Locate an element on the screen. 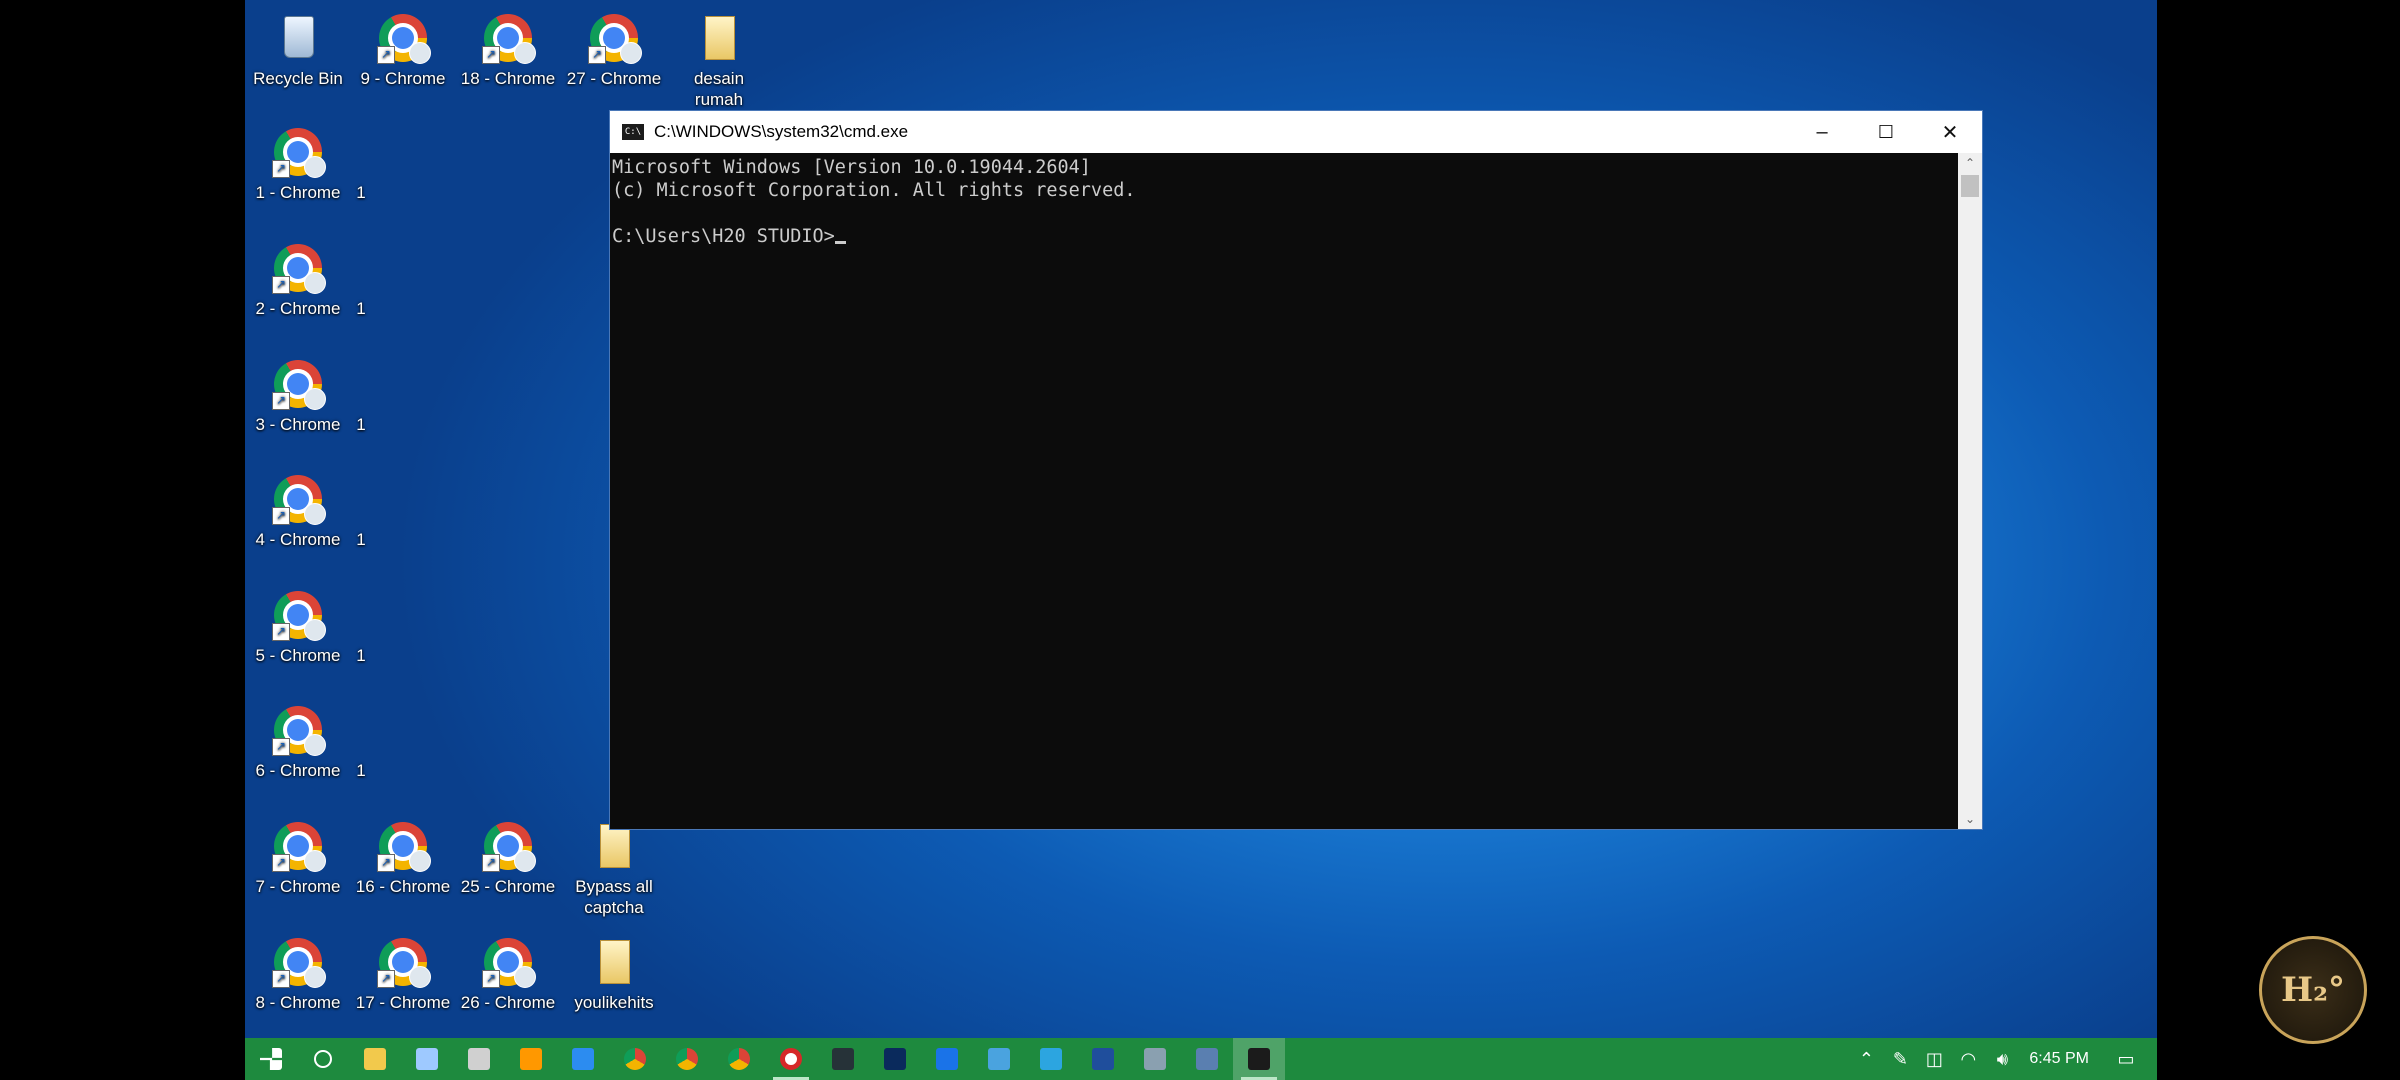 The width and height of the screenshot is (2400, 1080). desktop-icon-1: ↗ 9 - Chrome is located at coordinates (403, 47).